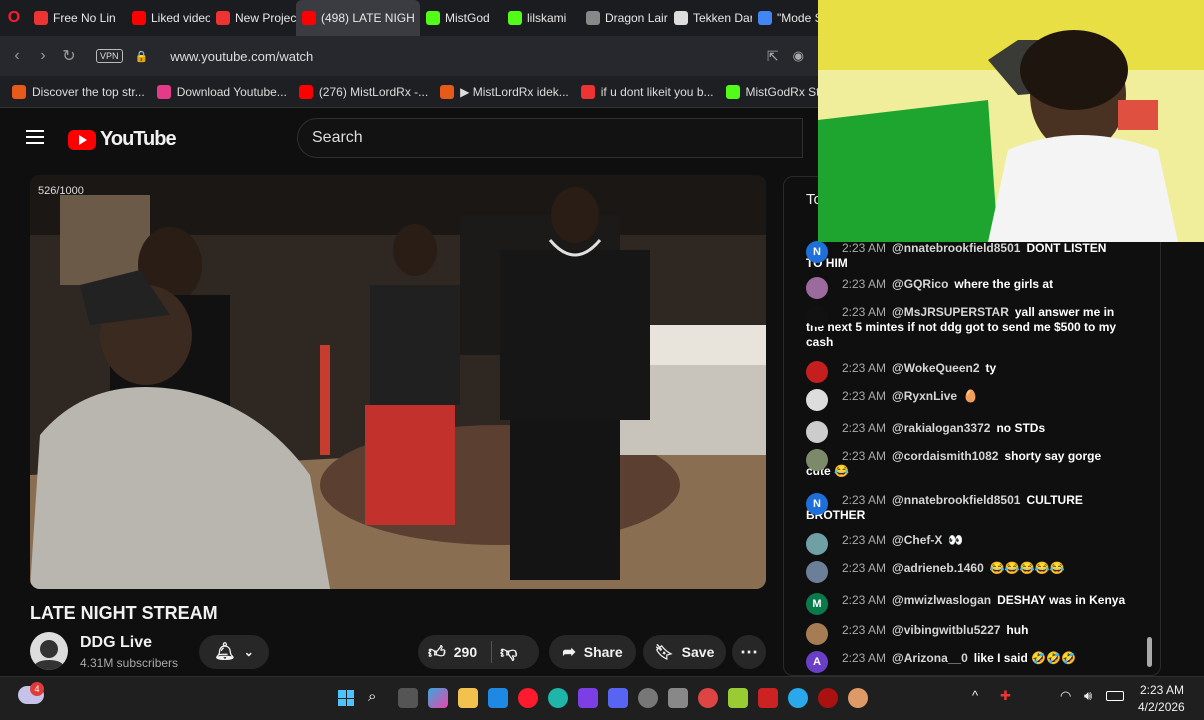  What do you see at coordinates (817, 604) in the screenshot?
I see `chat-avatar: M` at bounding box center [817, 604].